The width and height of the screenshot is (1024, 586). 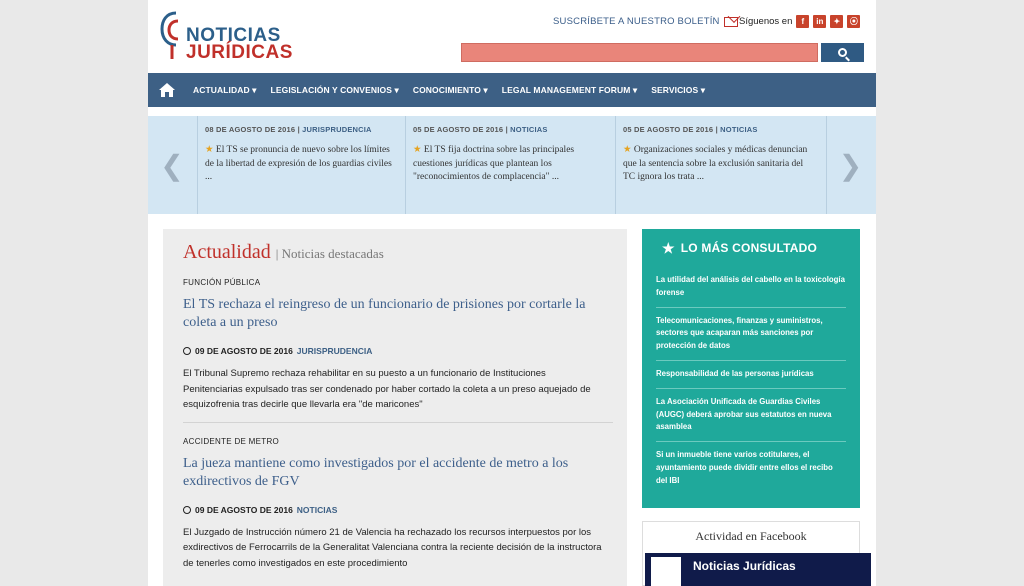 What do you see at coordinates (639, 52) in the screenshot?
I see `search-input` at bounding box center [639, 52].